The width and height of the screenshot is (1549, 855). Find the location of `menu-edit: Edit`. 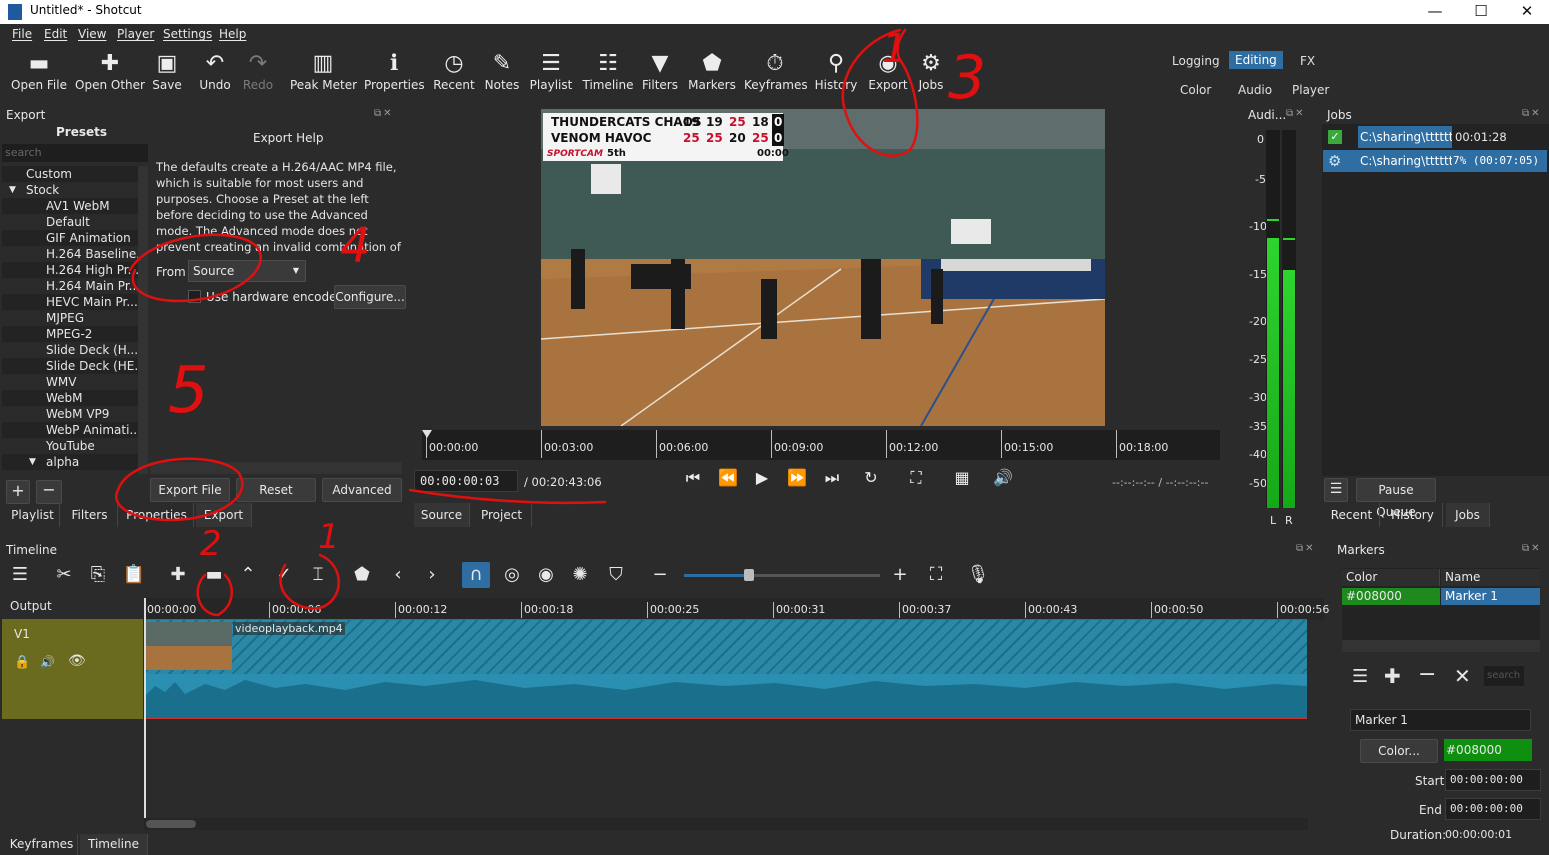

menu-edit: Edit is located at coordinates (55, 34).